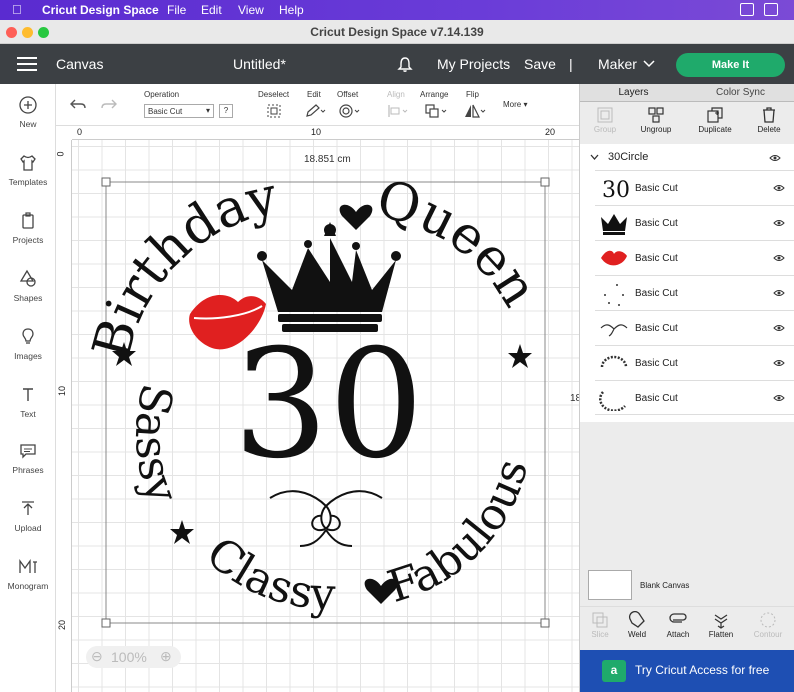 This screenshot has width=794, height=692. What do you see at coordinates (472, 94) in the screenshot?
I see `flip-button: Flip` at bounding box center [472, 94].